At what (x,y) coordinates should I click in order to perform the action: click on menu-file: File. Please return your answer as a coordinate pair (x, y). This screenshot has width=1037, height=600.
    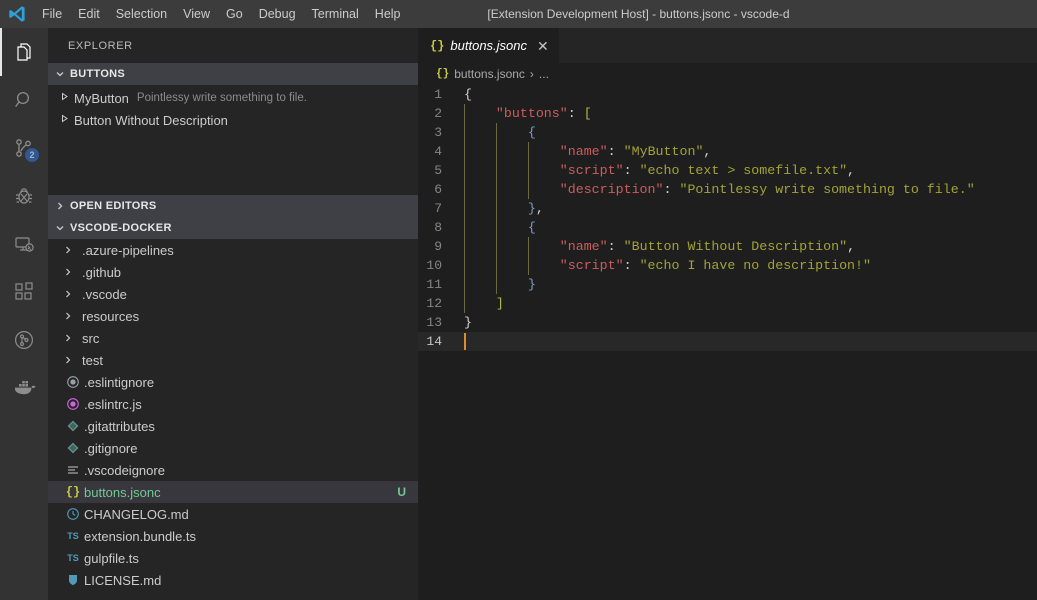
    Looking at the image, I should click on (52, 14).